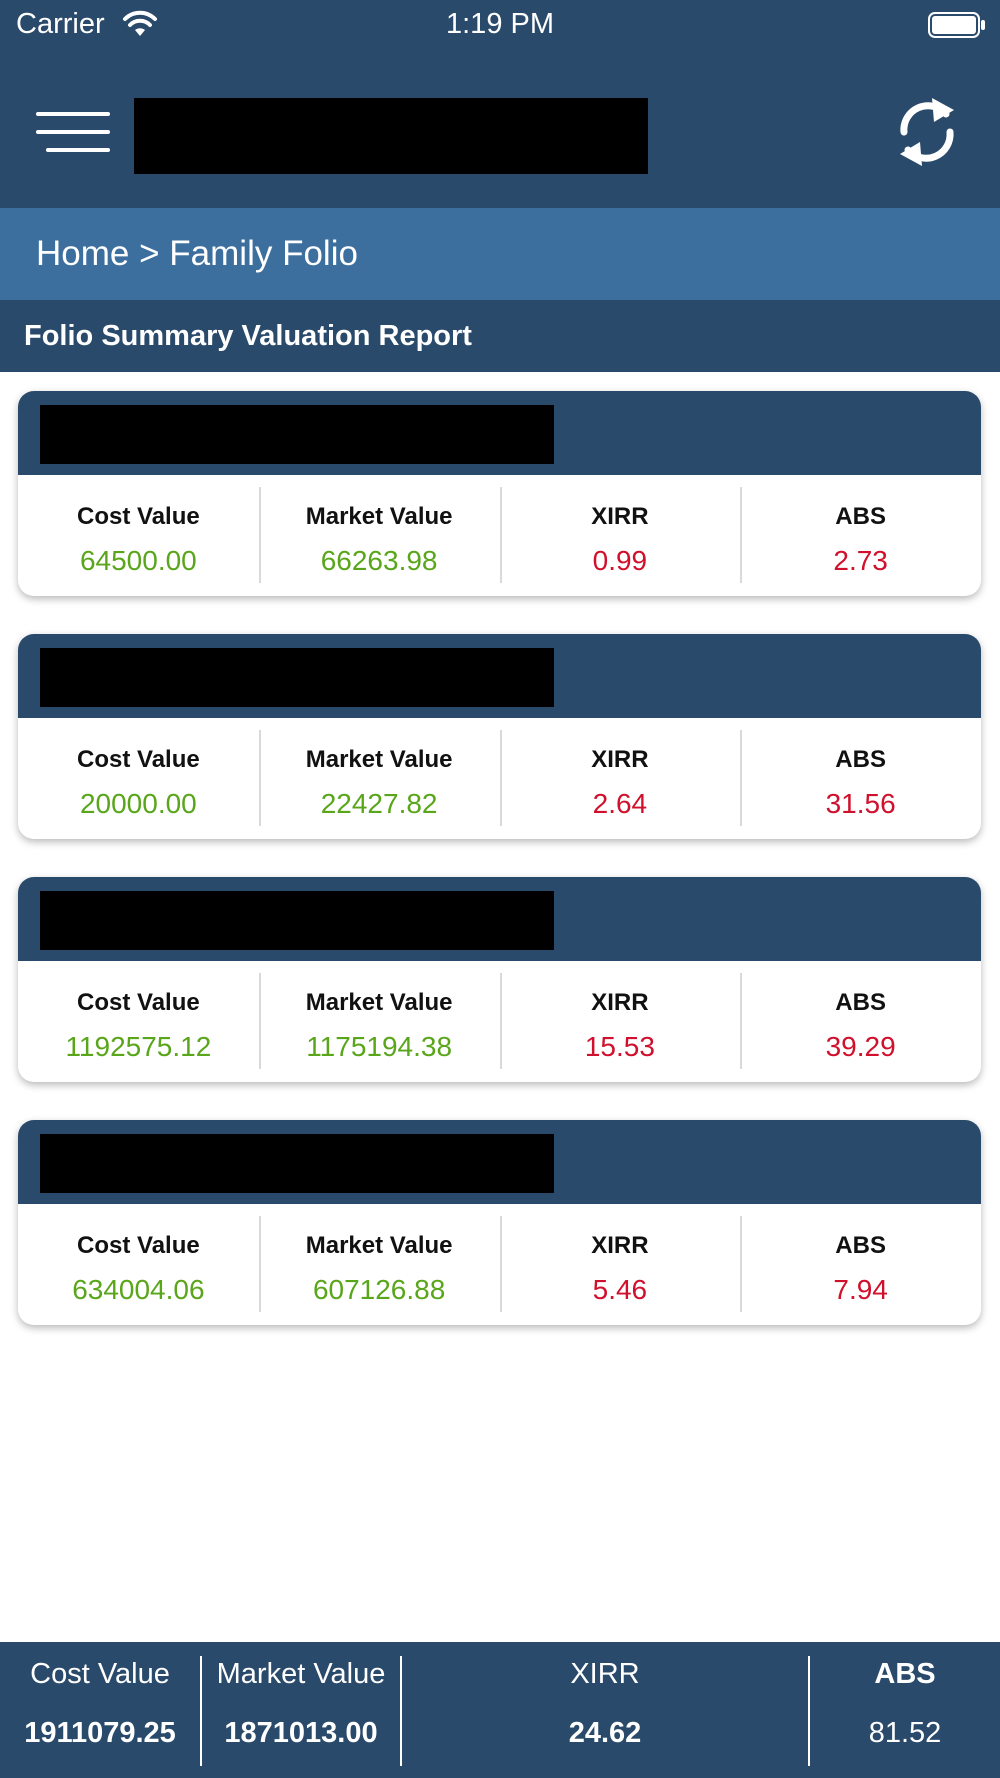 The width and height of the screenshot is (1000, 1778). I want to click on market-value-cell: Market Value 22427.82, so click(379, 778).